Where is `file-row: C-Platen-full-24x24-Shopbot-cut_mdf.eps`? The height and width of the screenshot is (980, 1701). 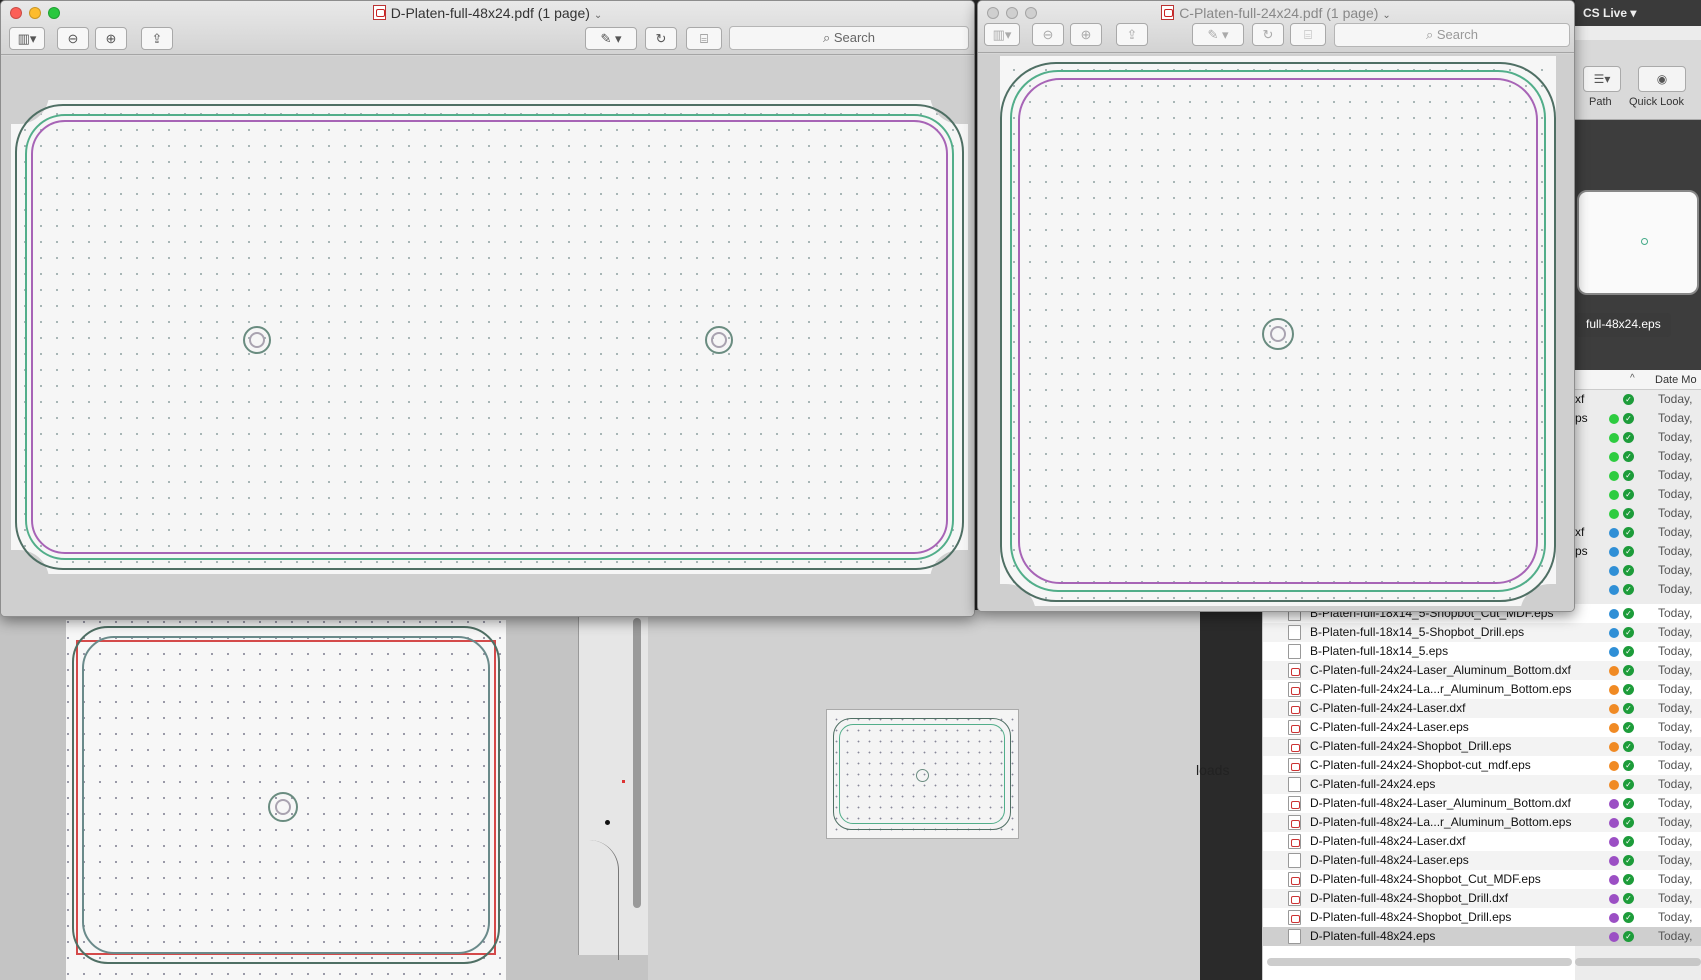 file-row: C-Platen-full-24x24-Shopbot-cut_mdf.eps is located at coordinates (1419, 765).